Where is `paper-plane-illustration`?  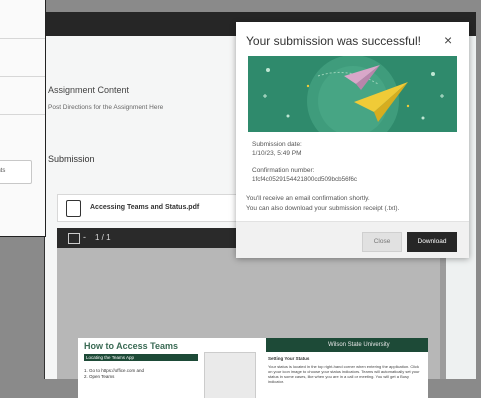 paper-plane-illustration is located at coordinates (352, 94).